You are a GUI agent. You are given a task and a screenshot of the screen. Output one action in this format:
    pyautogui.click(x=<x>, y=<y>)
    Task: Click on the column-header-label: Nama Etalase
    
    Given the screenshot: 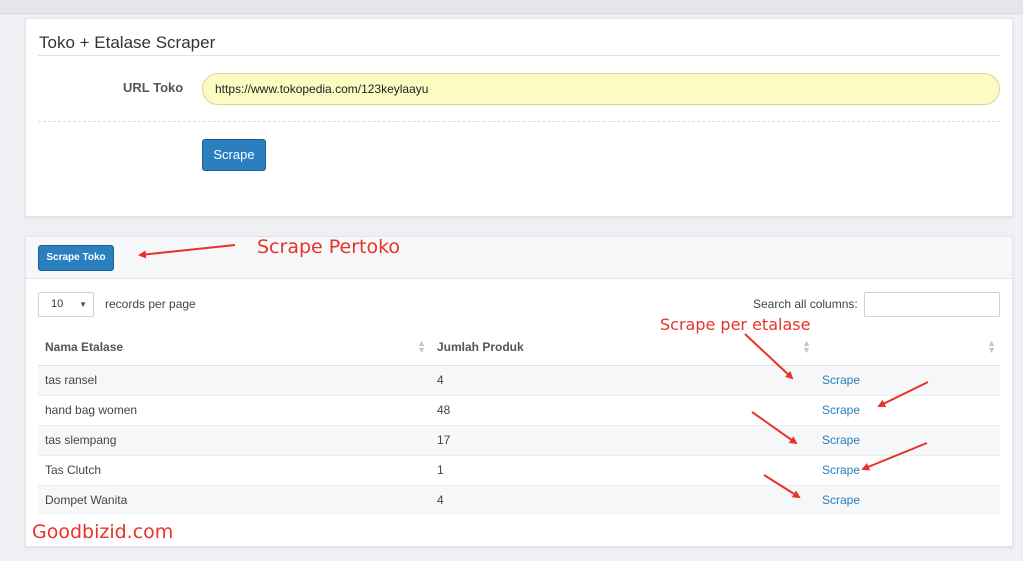 What is the action you would take?
    pyautogui.click(x=84, y=346)
    